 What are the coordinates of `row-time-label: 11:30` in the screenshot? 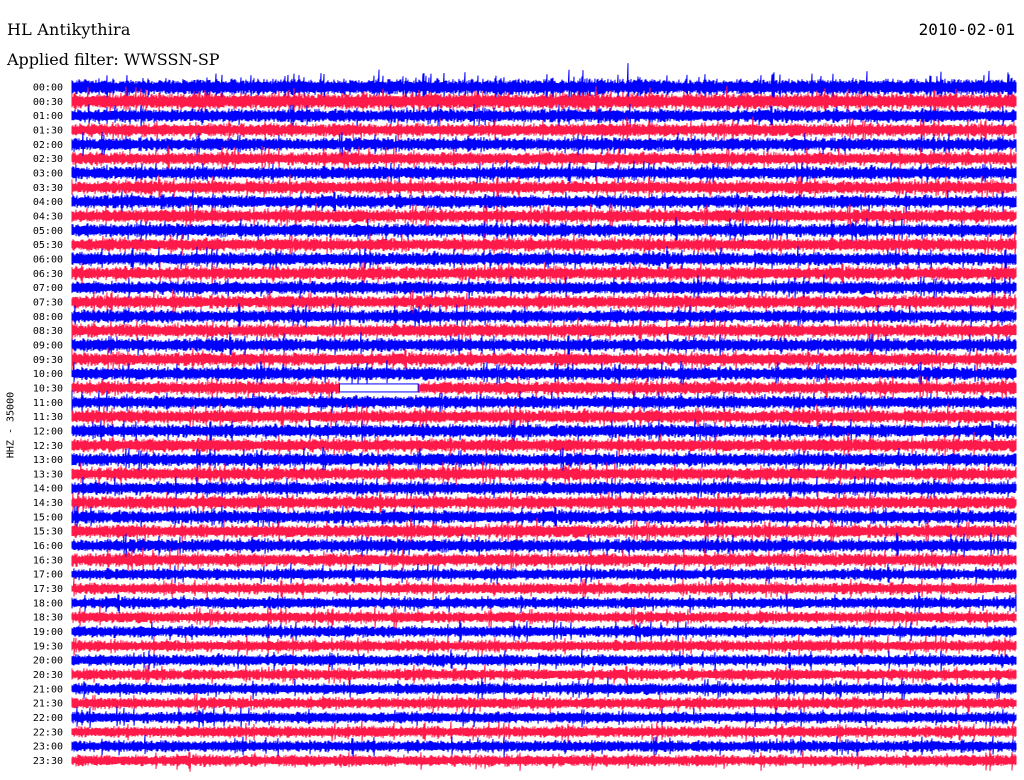 It's located at (48, 417).